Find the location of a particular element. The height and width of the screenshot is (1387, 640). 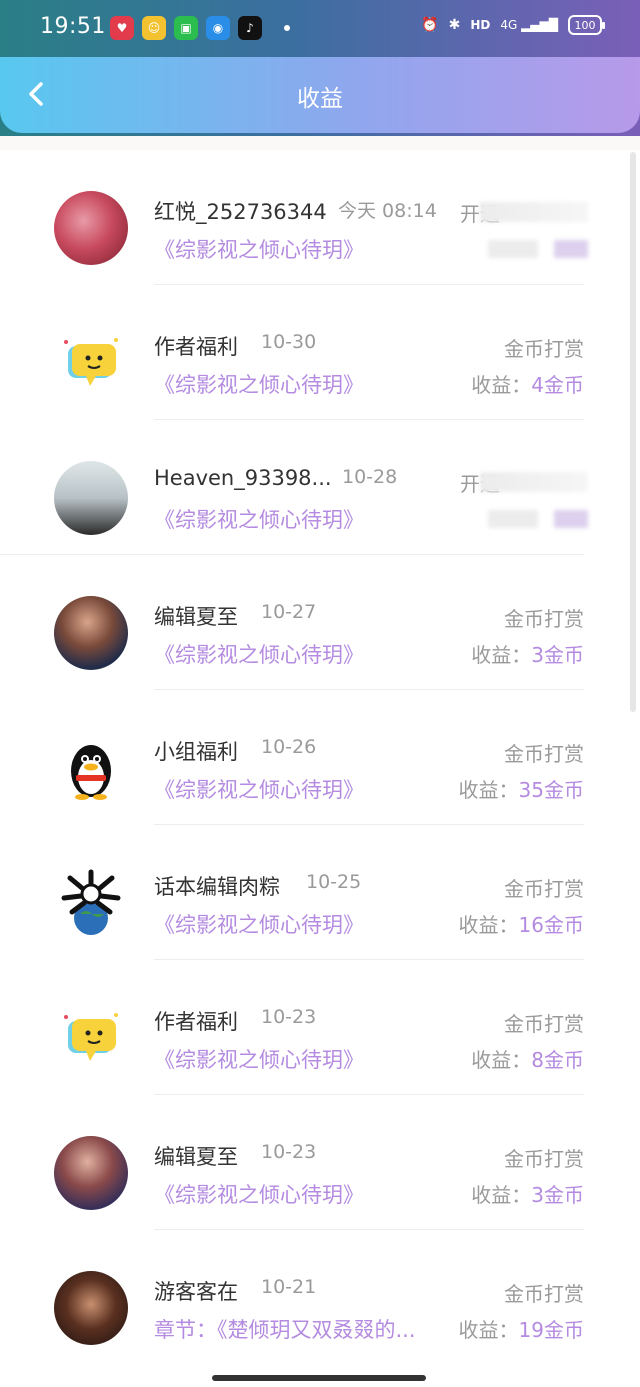

list-item: 小组福利 10-26 《综影视之倾心待玥》 金币打赏 收益：35金币 is located at coordinates (320, 757).